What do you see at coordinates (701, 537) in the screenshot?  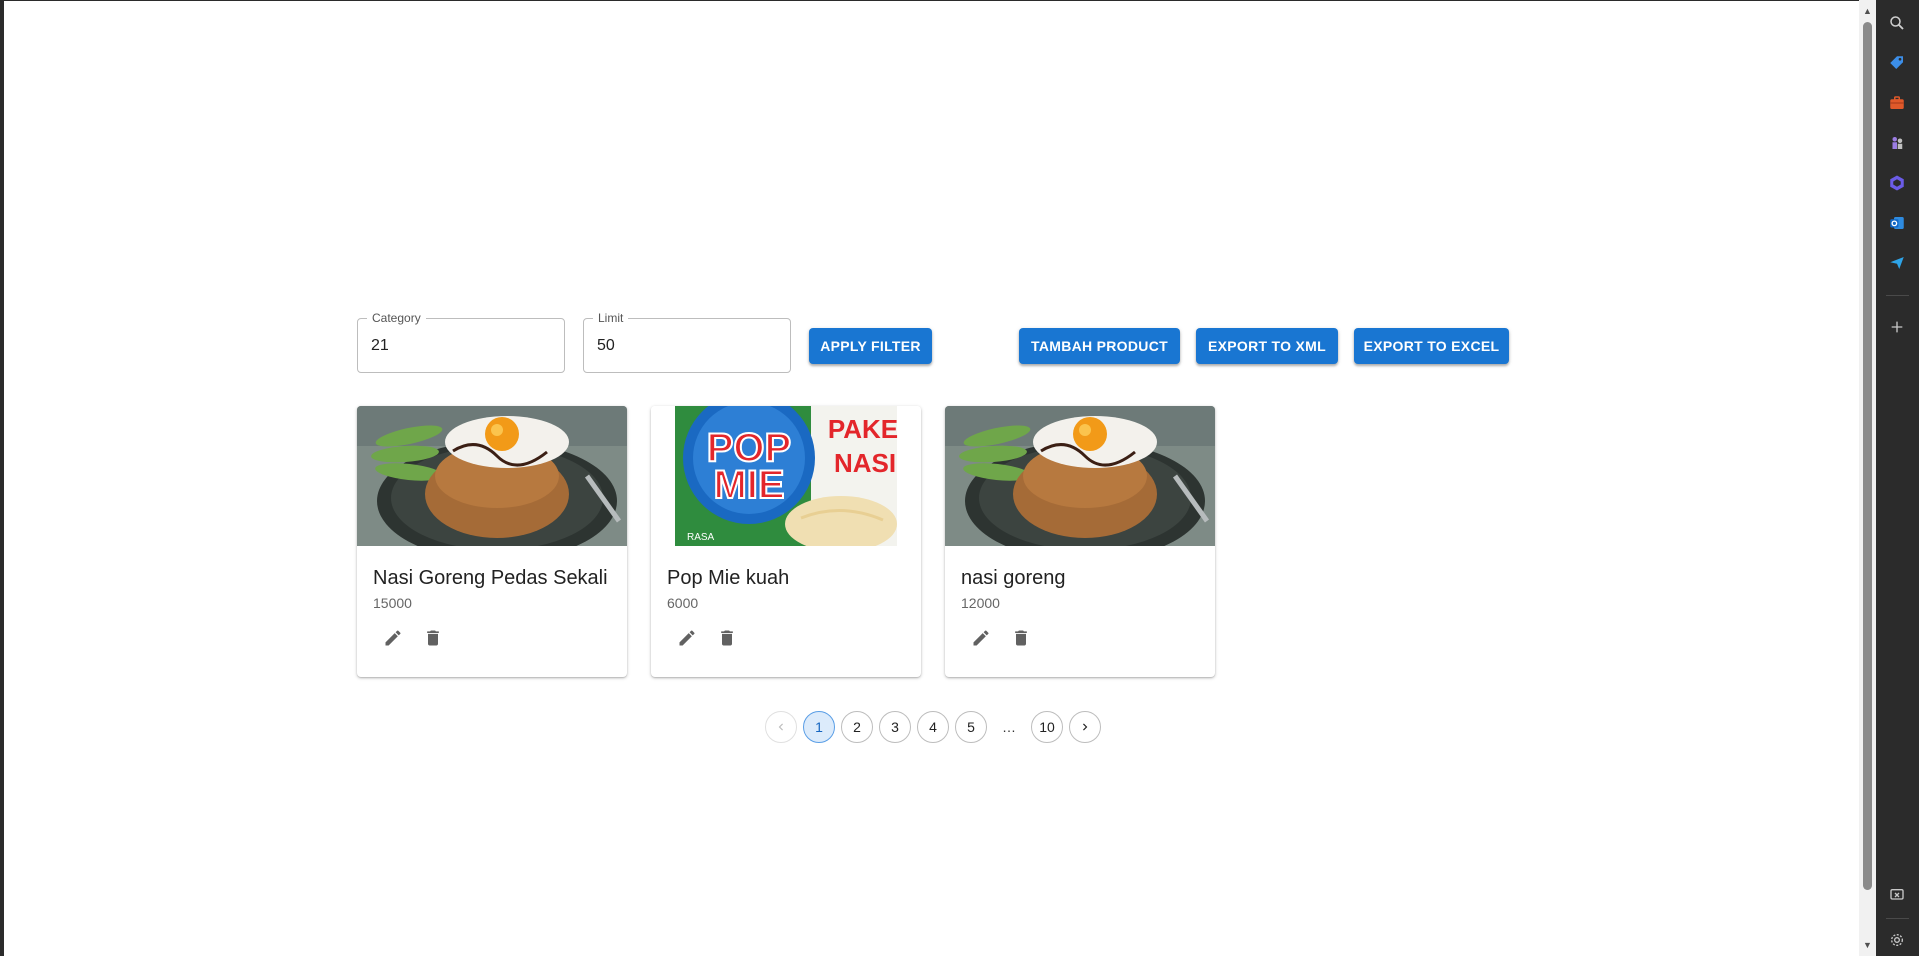 I see `side-small-text: RASA` at bounding box center [701, 537].